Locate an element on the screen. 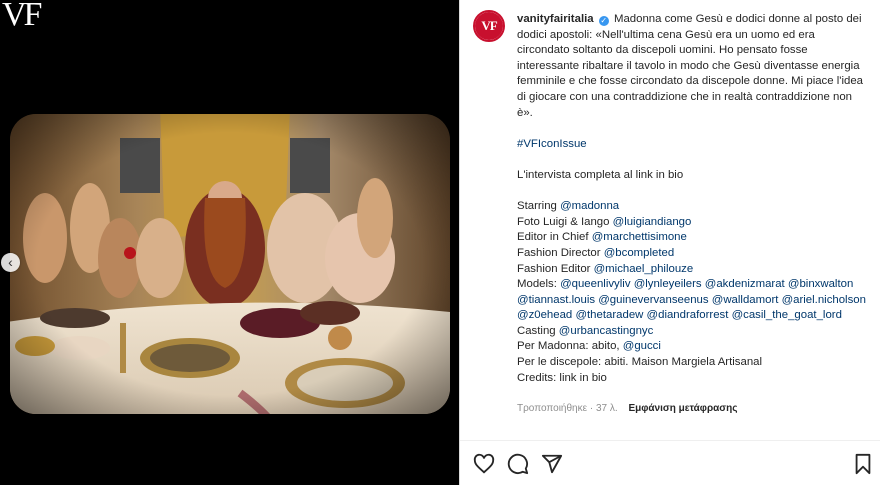 This screenshot has height=486, width=880. comment-icon is located at coordinates (518, 464).